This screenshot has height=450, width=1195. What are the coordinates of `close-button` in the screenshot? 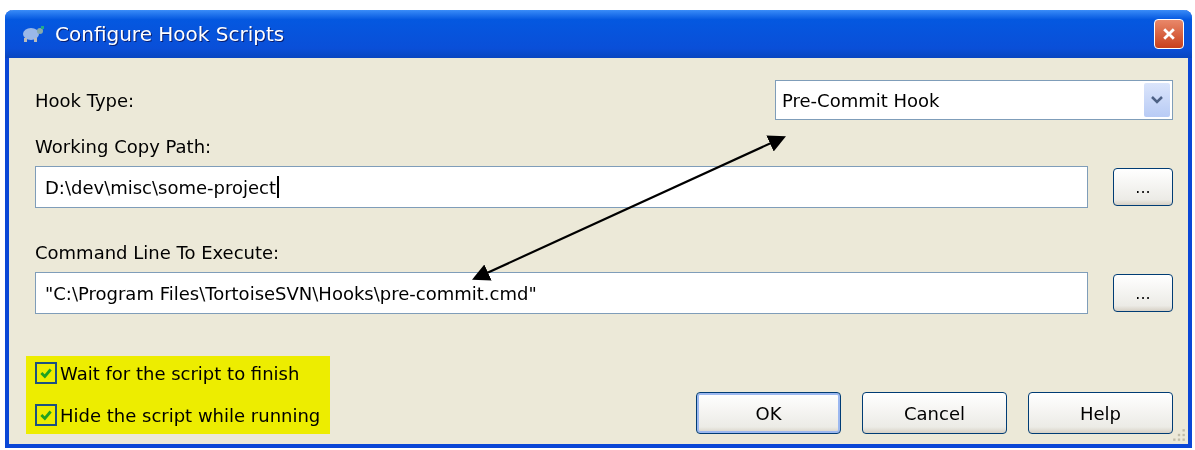 It's located at (1169, 34).